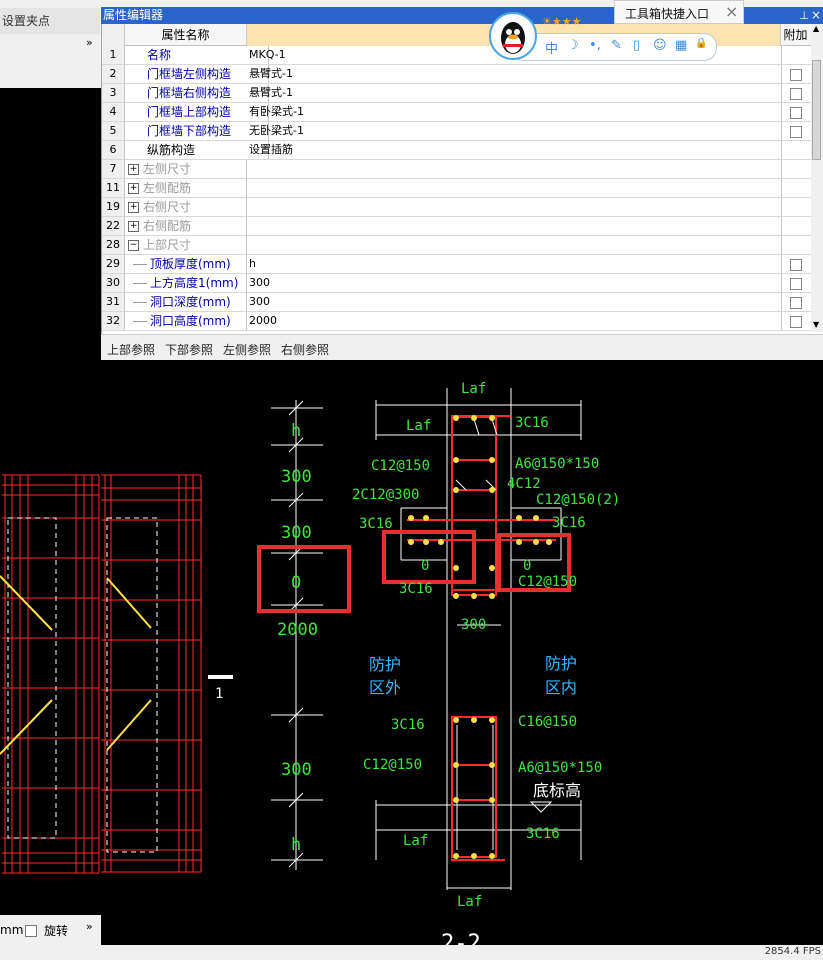 The image size is (823, 960). What do you see at coordinates (557, 464) in the screenshot?
I see `label-a6-top: A6@150*150` at bounding box center [557, 464].